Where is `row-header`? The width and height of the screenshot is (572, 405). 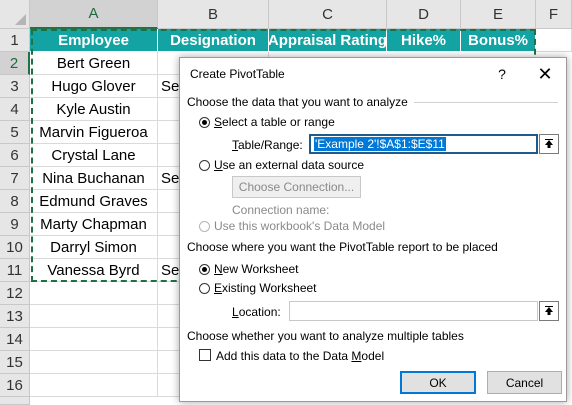
row-header is located at coordinates (15, 401).